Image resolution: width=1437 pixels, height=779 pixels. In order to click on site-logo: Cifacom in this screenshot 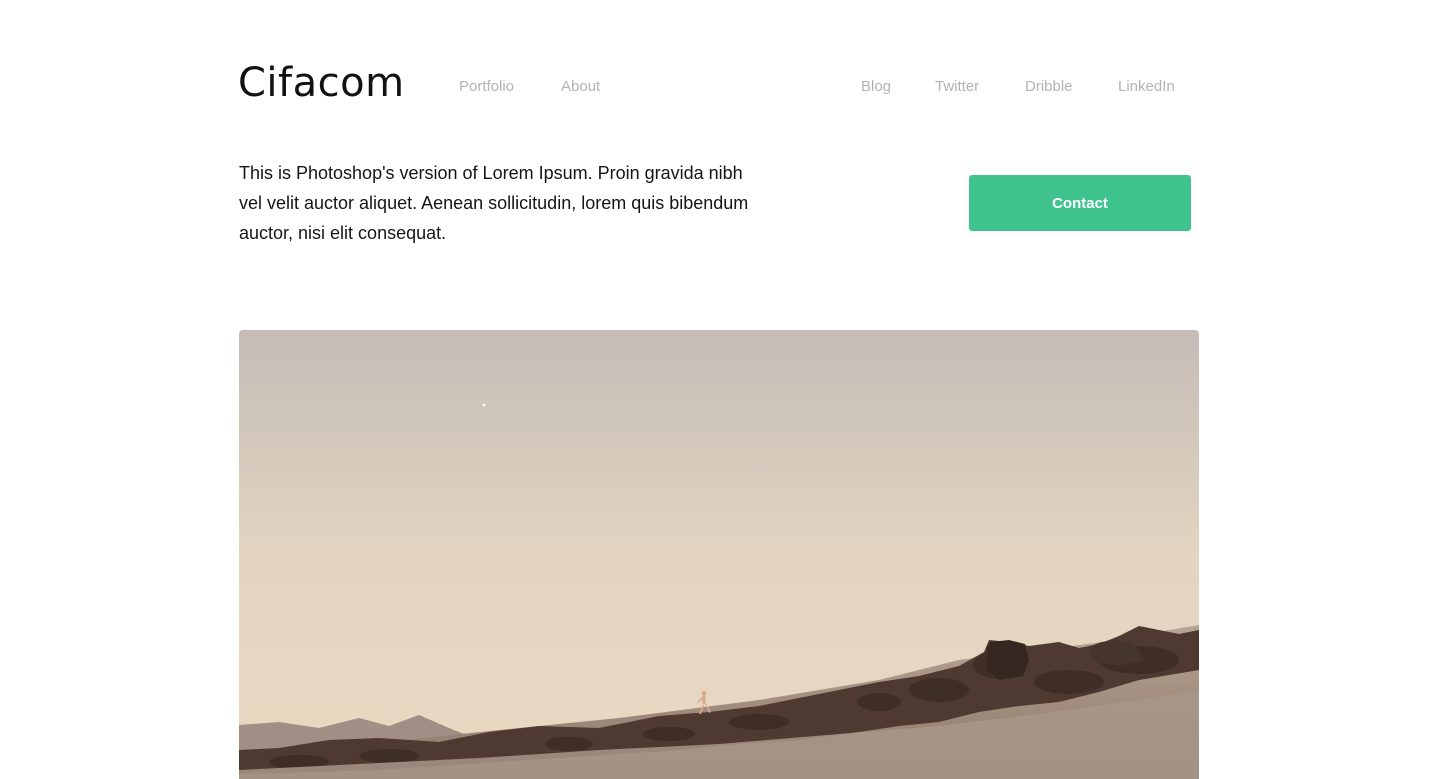, I will do `click(321, 83)`.